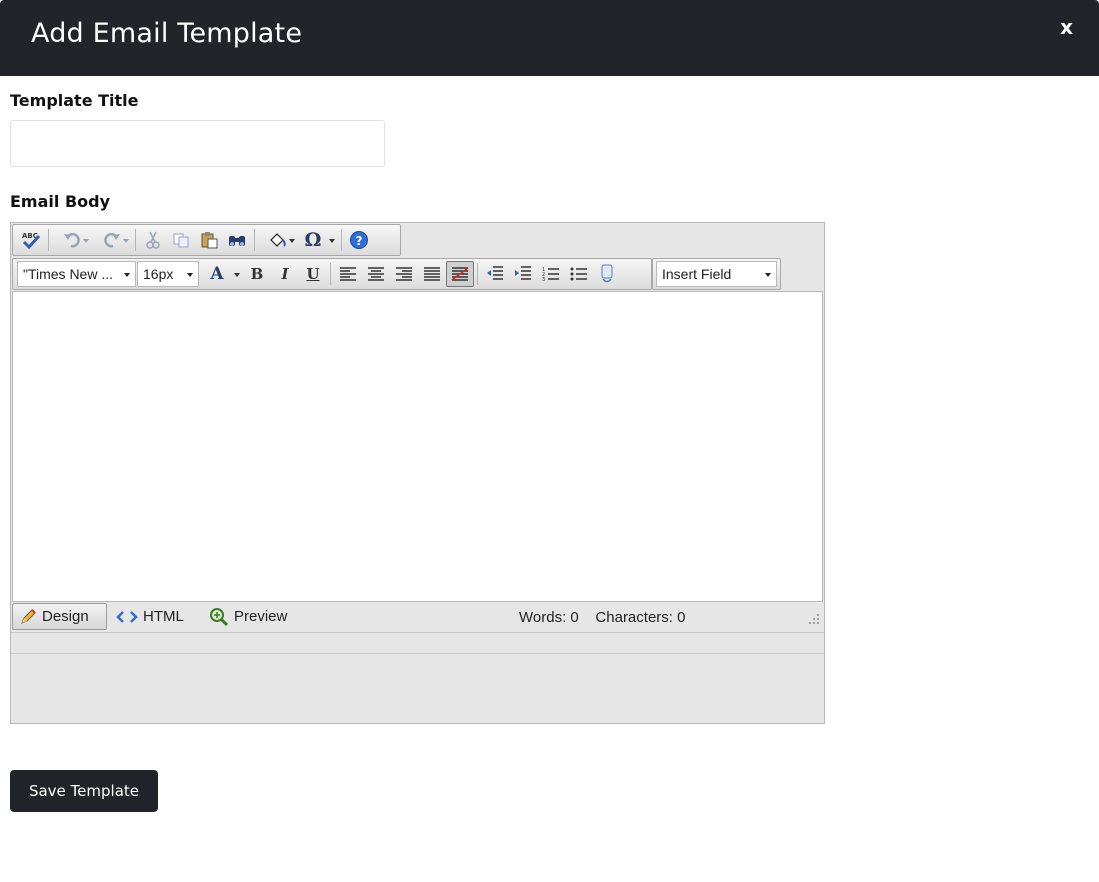 This screenshot has width=1099, height=882. Describe the element at coordinates (28, 617) in the screenshot. I see `pencil-icon` at that location.